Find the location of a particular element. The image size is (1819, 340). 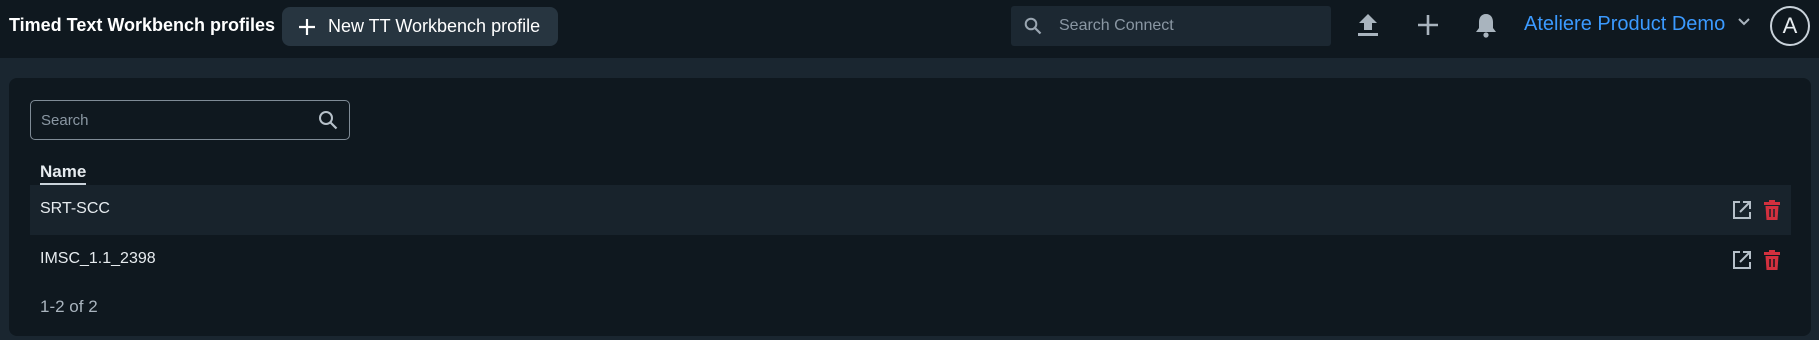

profile-name: SRT-SCC is located at coordinates (75, 209).